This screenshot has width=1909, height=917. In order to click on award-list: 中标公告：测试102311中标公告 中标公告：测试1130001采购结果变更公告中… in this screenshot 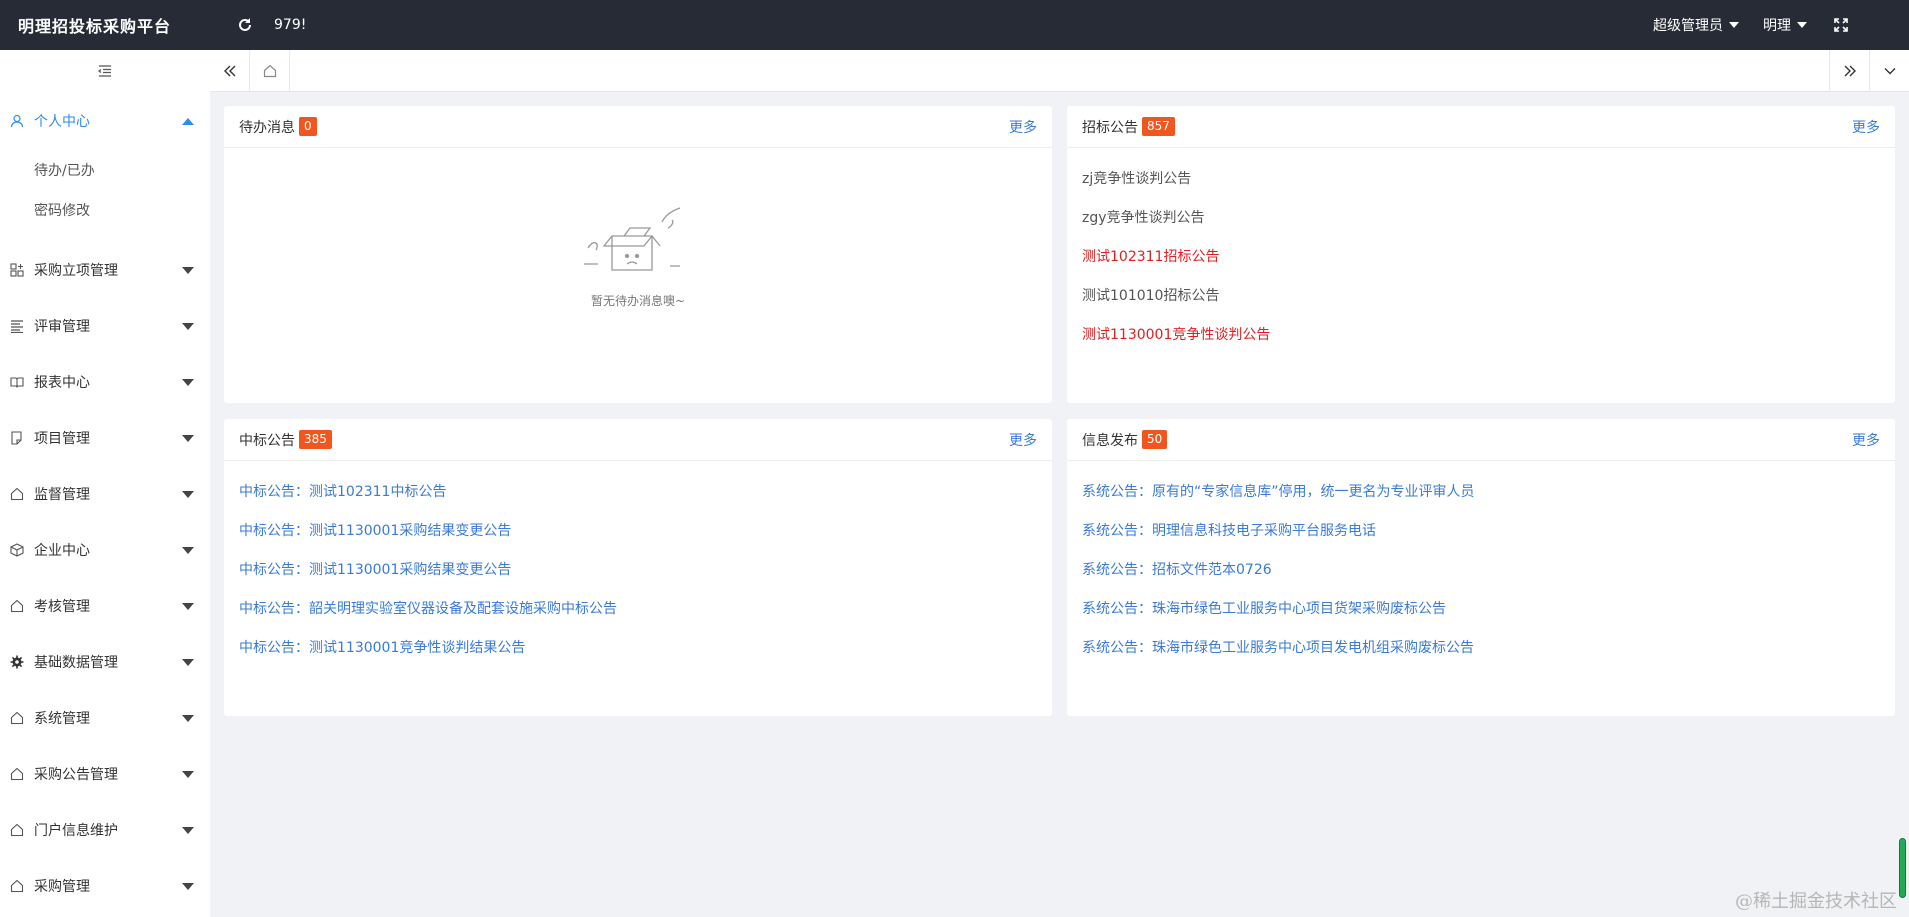, I will do `click(638, 568)`.